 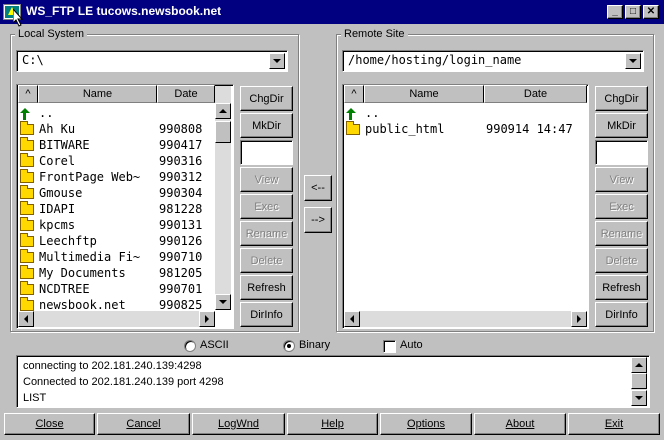 What do you see at coordinates (89, 177) in the screenshot?
I see `local-file-name: FrontPage Web~` at bounding box center [89, 177].